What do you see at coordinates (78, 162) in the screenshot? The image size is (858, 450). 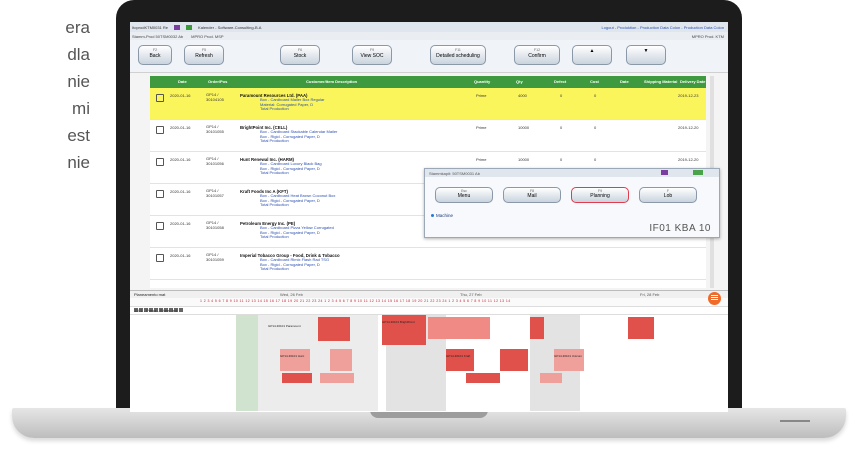 I see `side-text-line: nie` at bounding box center [78, 162].